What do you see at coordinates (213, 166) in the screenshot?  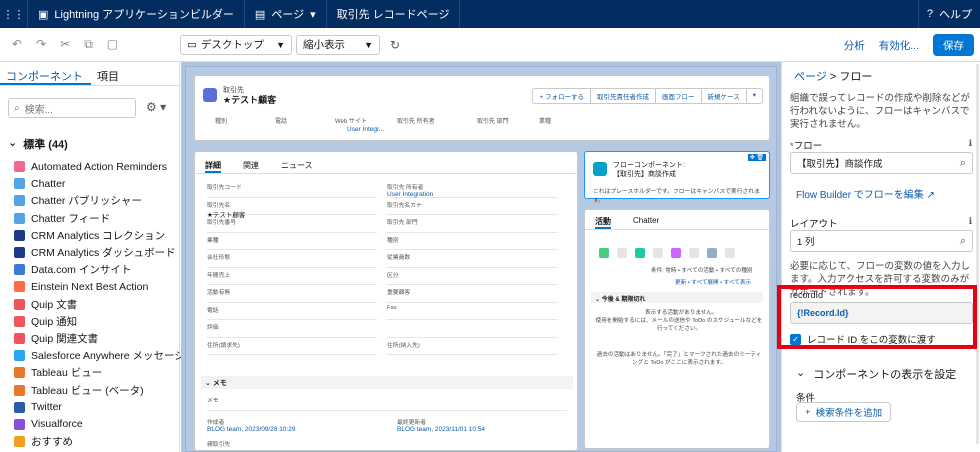 I see `tab-detail: 詳細` at bounding box center [213, 166].